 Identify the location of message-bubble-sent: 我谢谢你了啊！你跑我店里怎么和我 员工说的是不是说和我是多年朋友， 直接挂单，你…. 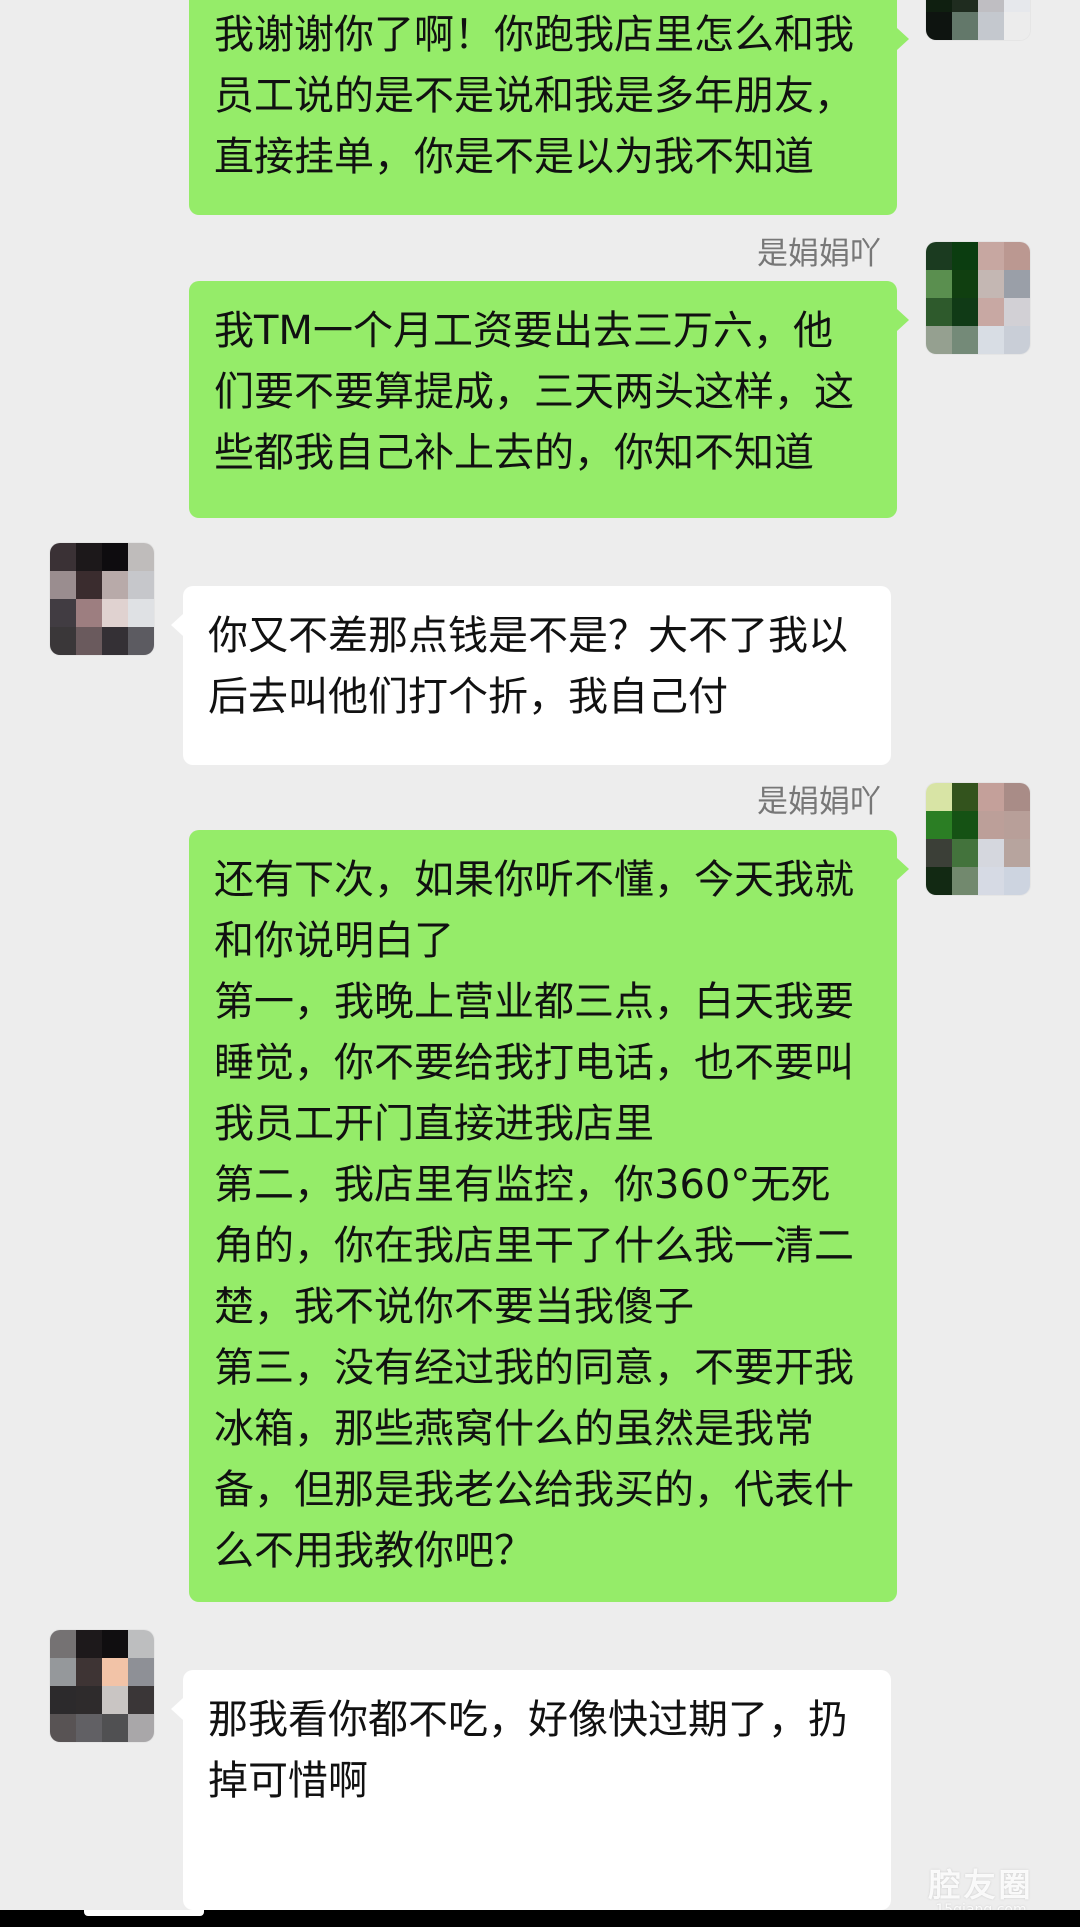
(549, 107).